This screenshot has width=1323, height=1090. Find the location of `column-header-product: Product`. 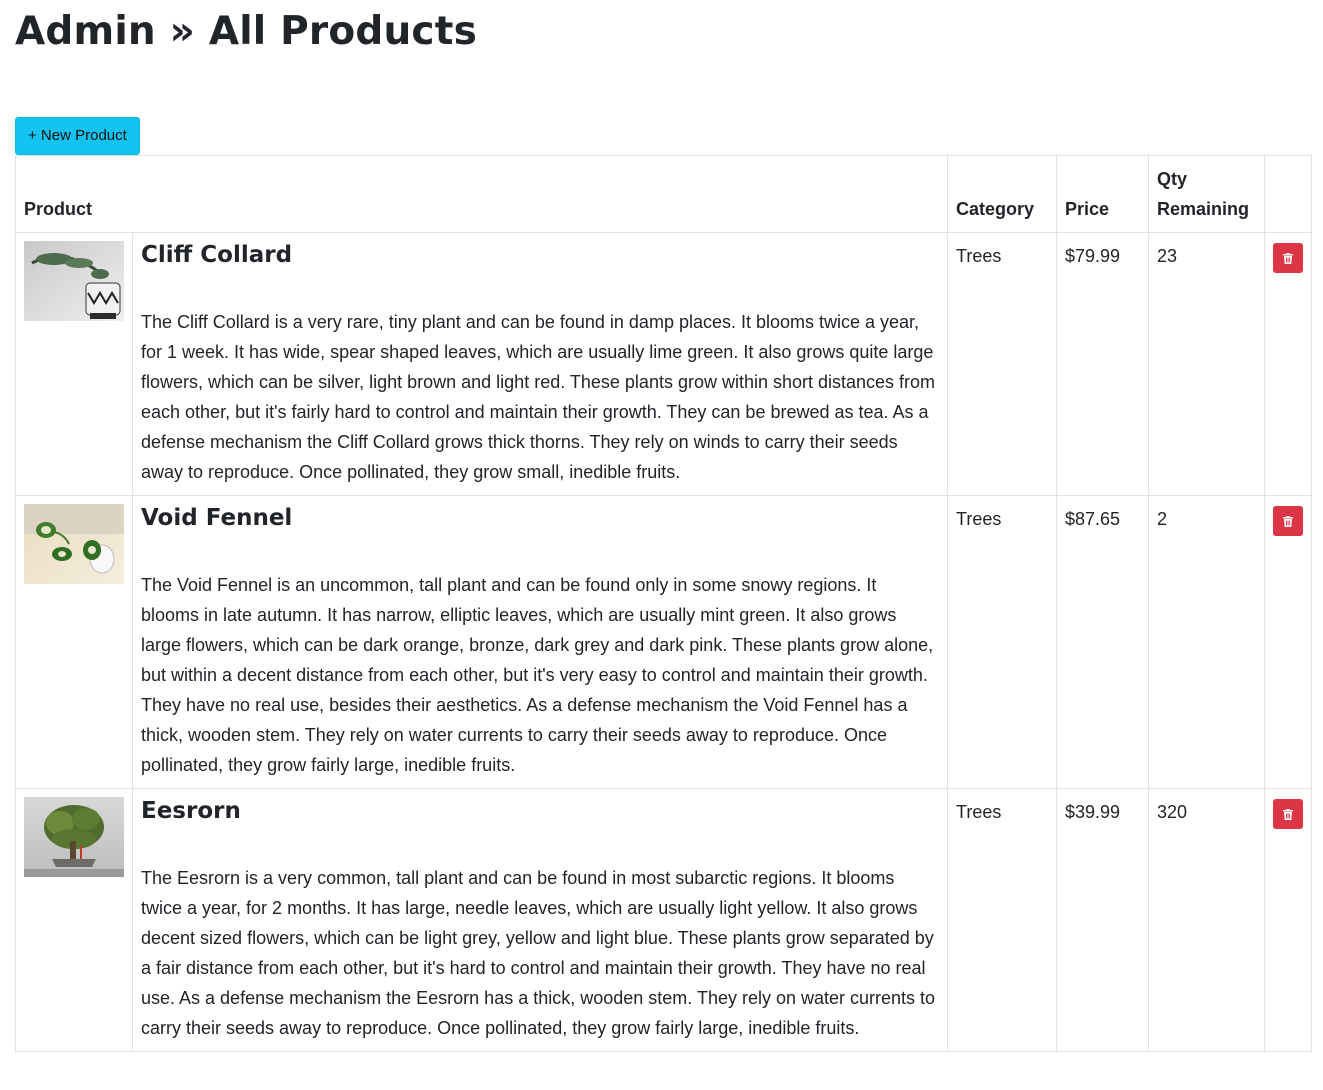

column-header-product: Product is located at coordinates (481, 194).